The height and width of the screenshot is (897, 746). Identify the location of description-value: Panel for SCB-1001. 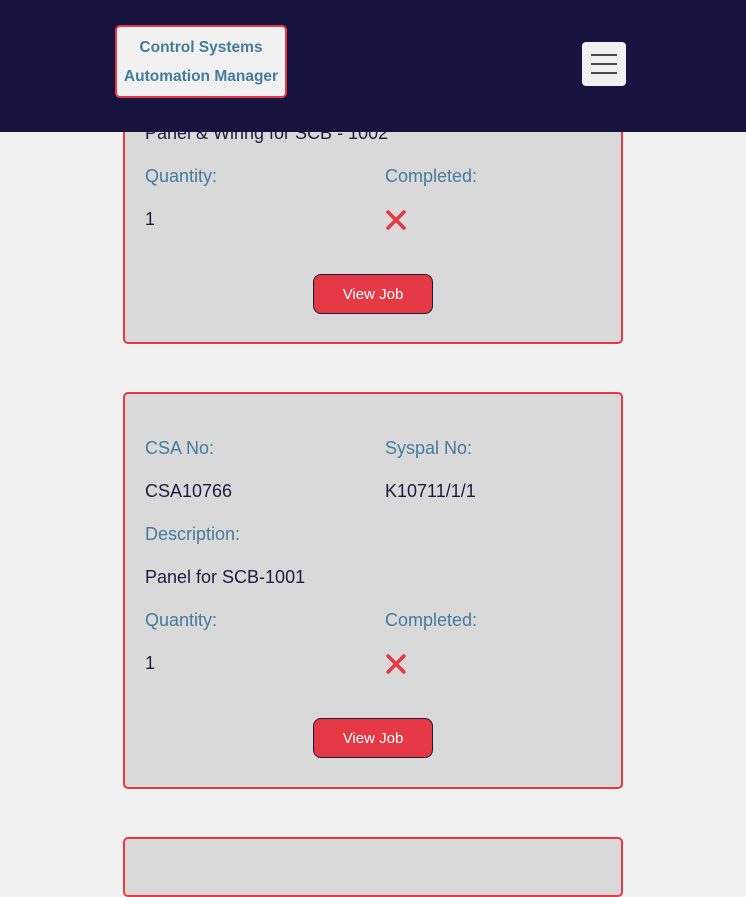
(225, 577).